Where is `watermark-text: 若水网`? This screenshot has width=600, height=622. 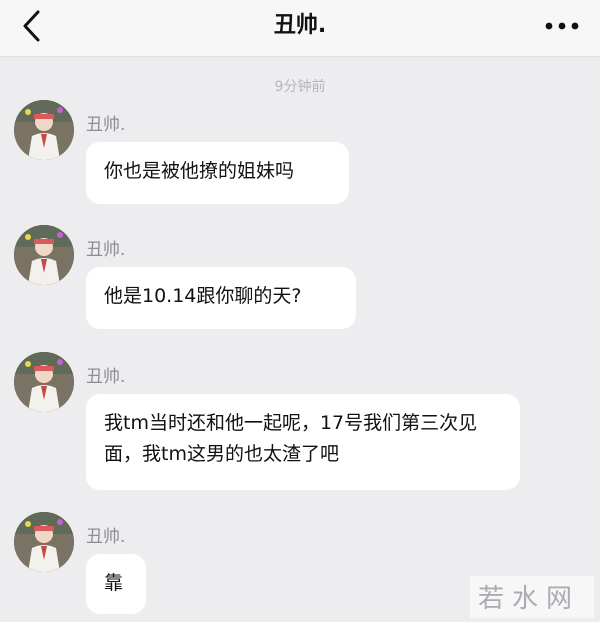 watermark-text: 若水网 is located at coordinates (529, 599).